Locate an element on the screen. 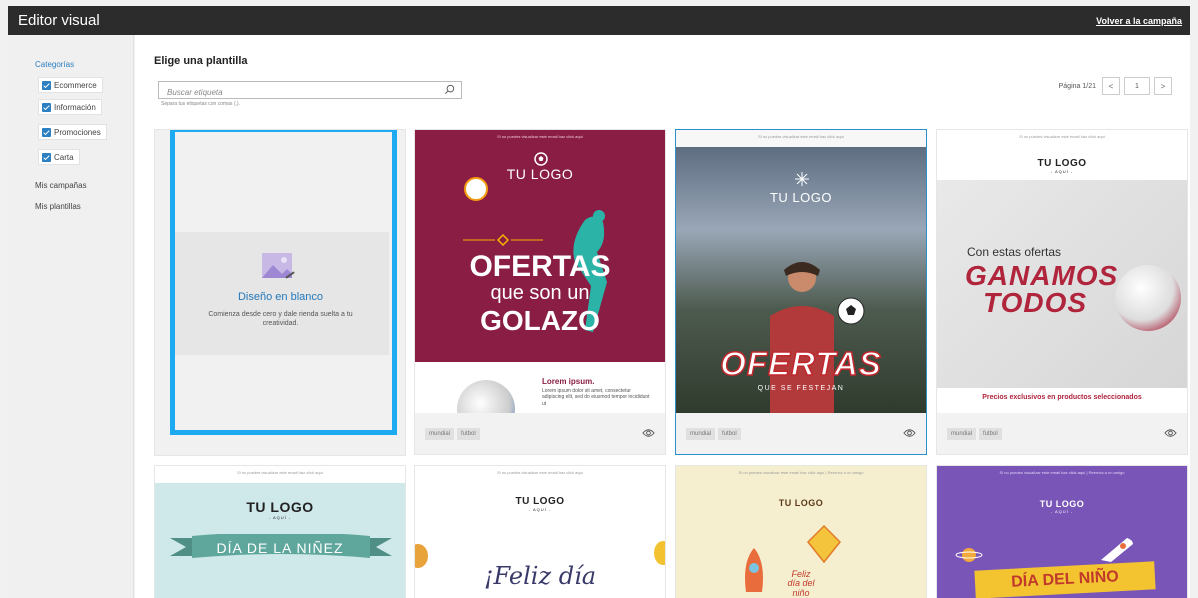  kite-icon is located at coordinates (824, 544).